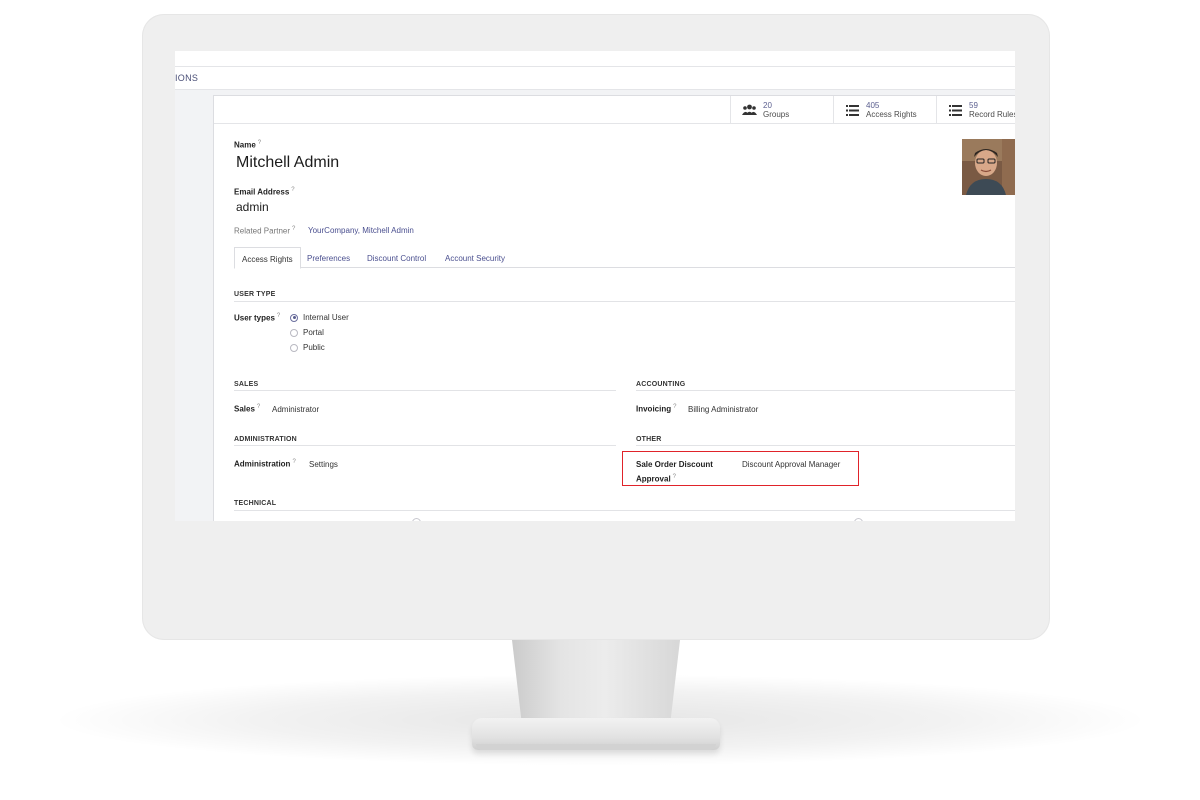 Image resolution: width=1200 pixels, height=800 pixels. What do you see at coordinates (186, 78) in the screenshot?
I see `breadcrumb: IONS` at bounding box center [186, 78].